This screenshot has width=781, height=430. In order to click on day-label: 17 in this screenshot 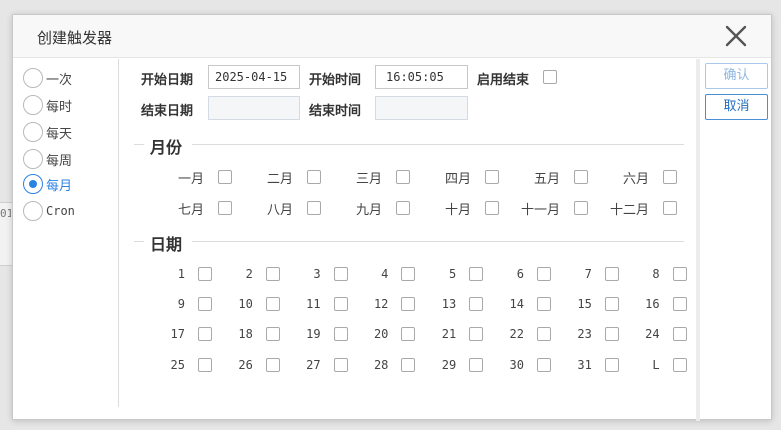, I will do `click(177, 334)`.